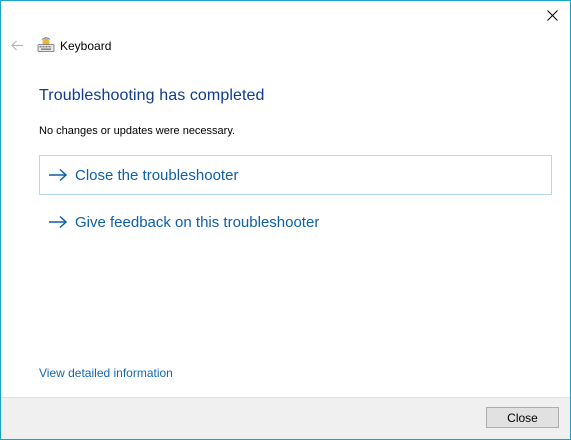 The image size is (571, 440). I want to click on close-button: Close, so click(522, 417).